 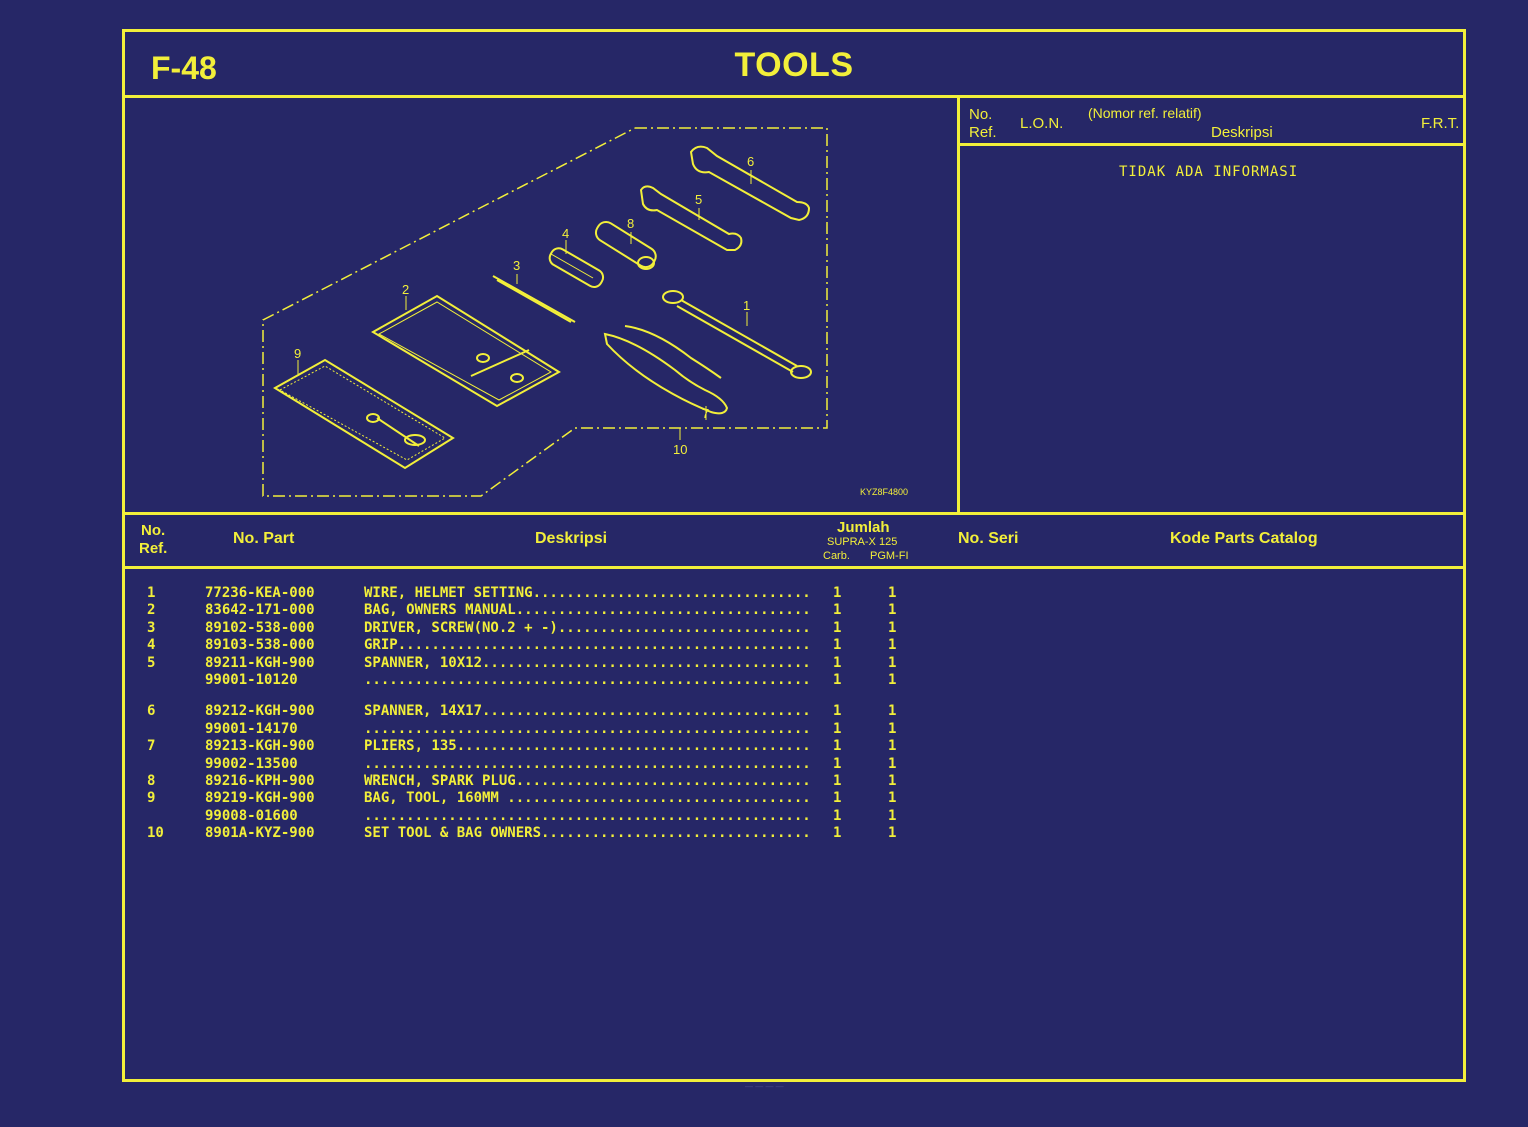 What do you see at coordinates (260, 627) in the screenshot?
I see `part-number: 89102-538-000` at bounding box center [260, 627].